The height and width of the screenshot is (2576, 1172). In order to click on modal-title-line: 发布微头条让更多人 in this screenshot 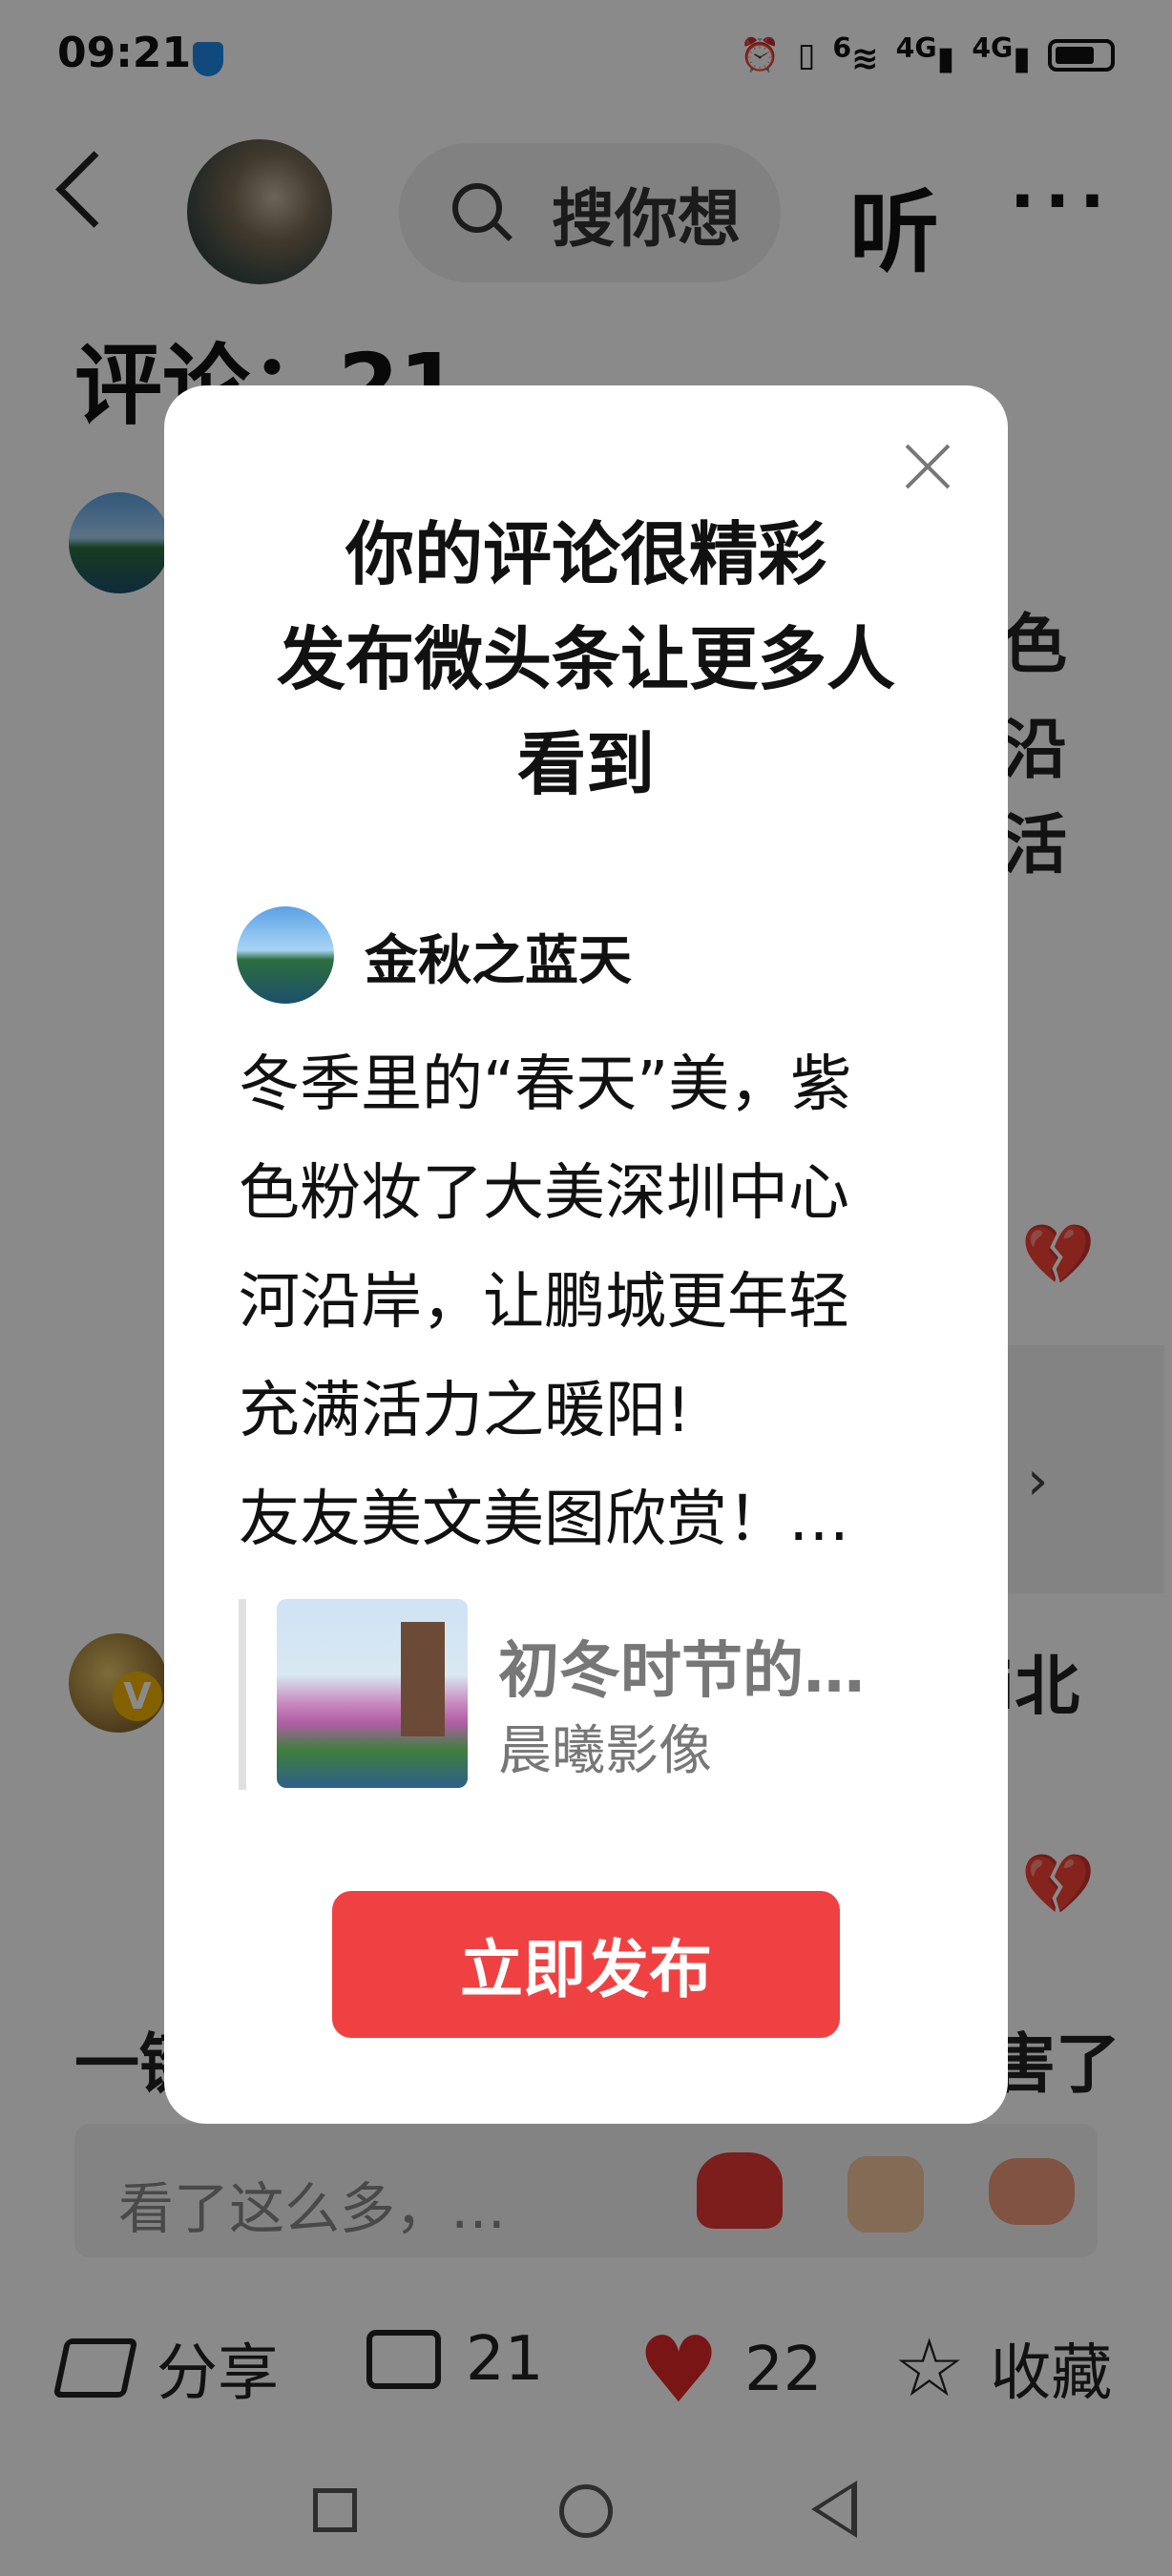, I will do `click(585, 659)`.